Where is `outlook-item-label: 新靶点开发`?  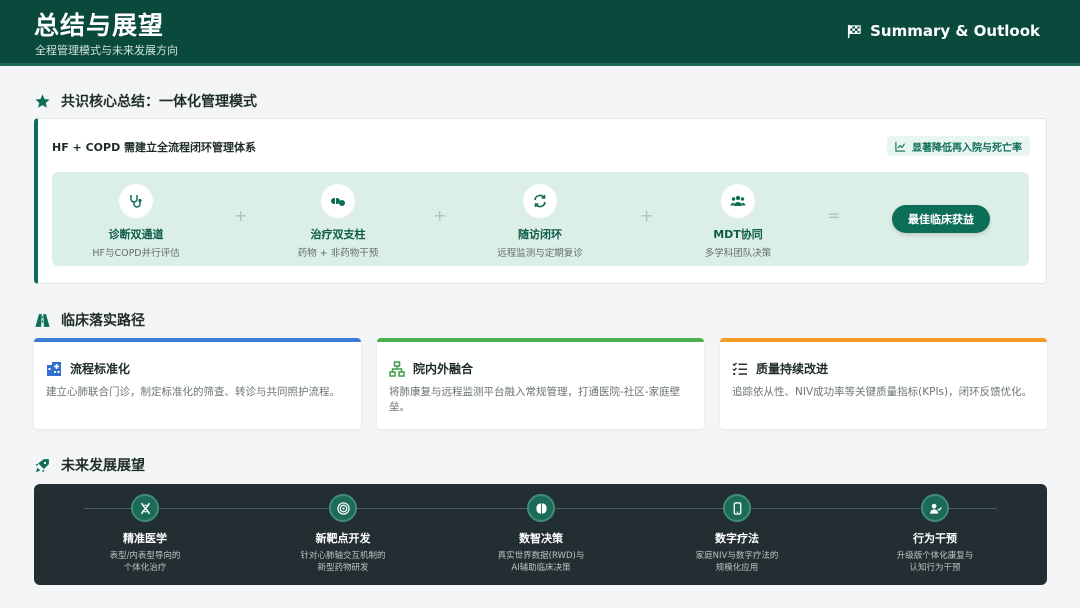 outlook-item-label: 新靶点开发 is located at coordinates (343, 538).